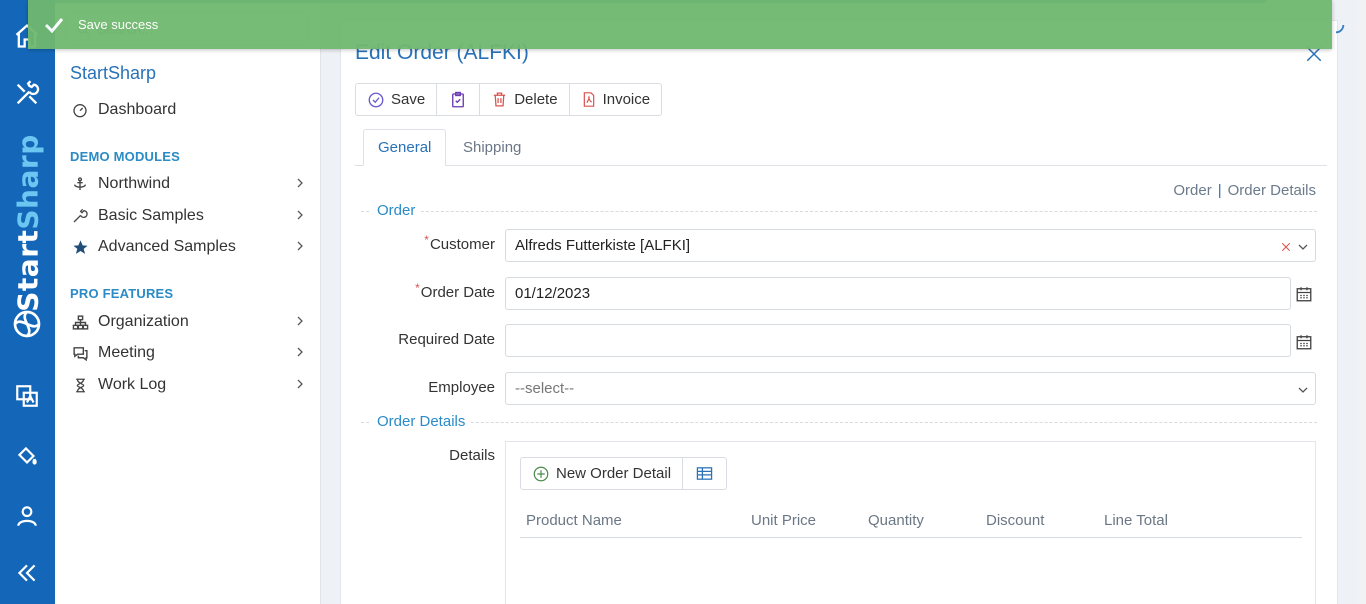 This screenshot has width=1366, height=604. Describe the element at coordinates (28, 222) in the screenshot. I see `brand-logo: StartSharp` at that location.